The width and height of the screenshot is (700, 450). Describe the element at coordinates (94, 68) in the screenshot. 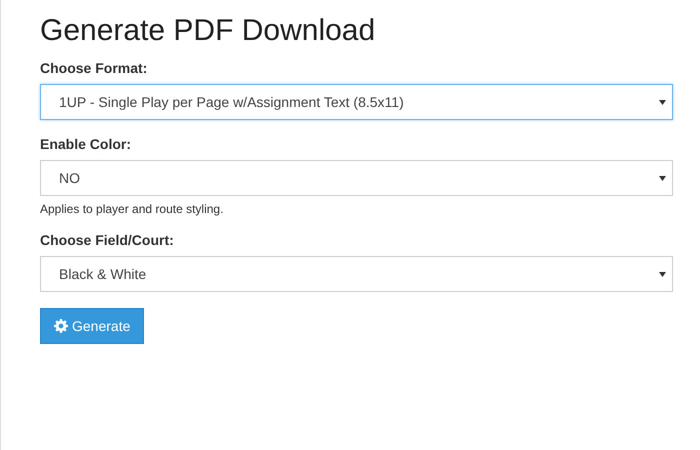

I see `field-label: Choose Format:` at that location.